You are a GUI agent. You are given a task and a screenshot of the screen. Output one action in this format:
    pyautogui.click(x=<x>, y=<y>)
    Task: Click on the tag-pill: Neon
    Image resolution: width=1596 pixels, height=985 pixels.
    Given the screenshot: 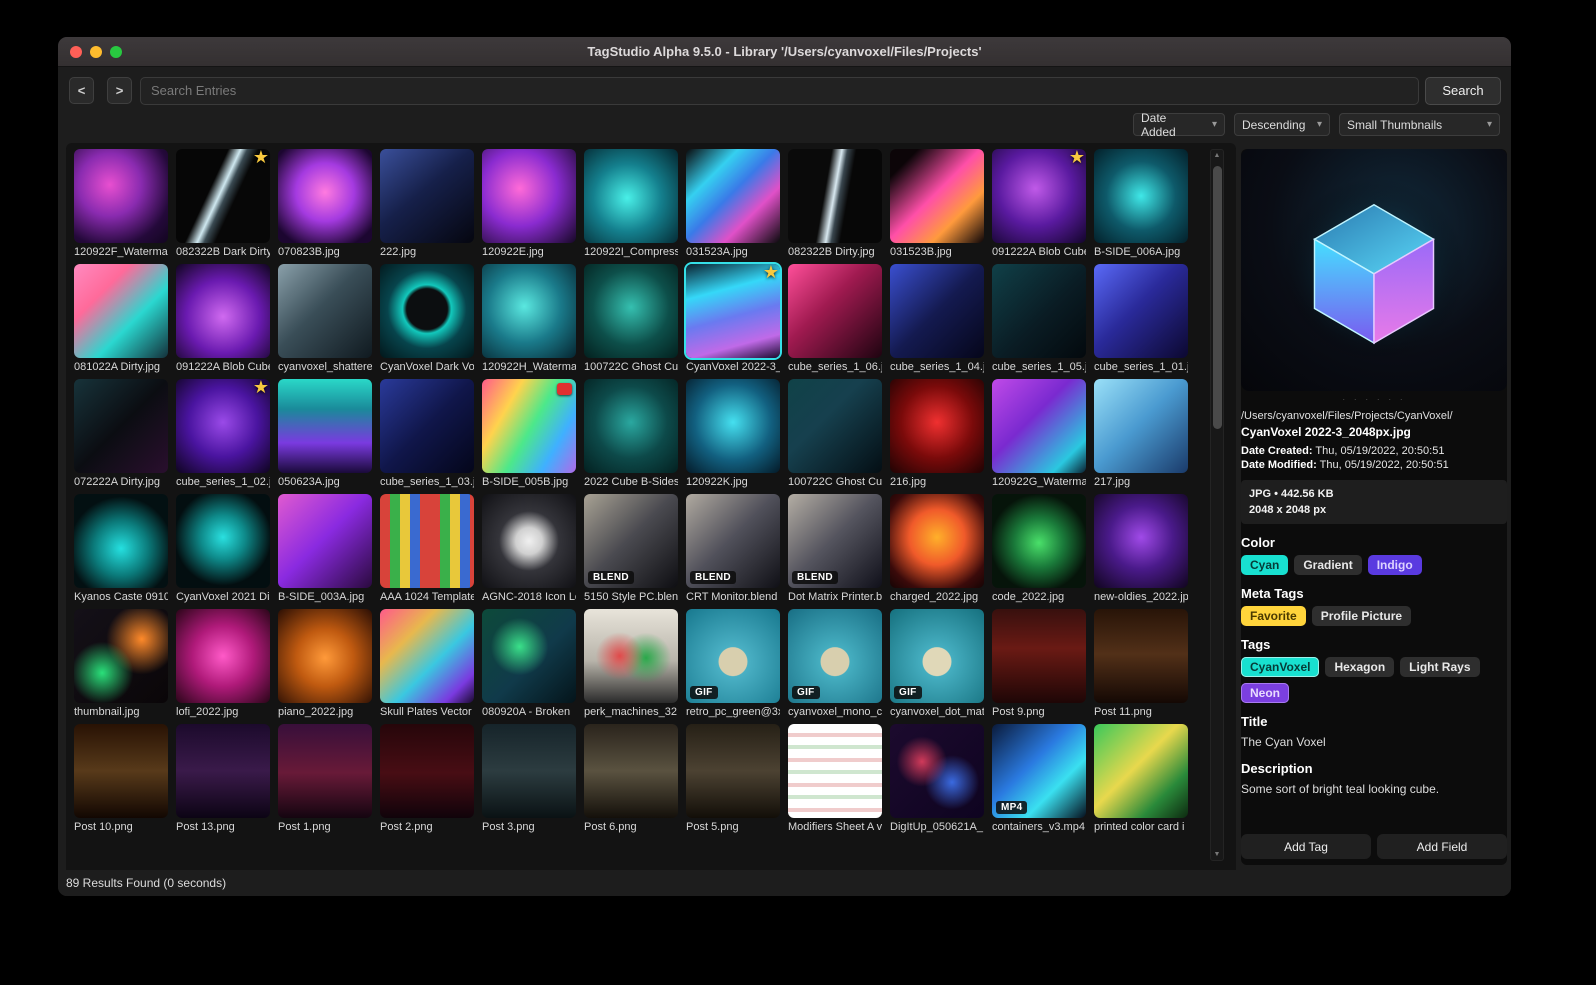 What is the action you would take?
    pyautogui.click(x=1265, y=693)
    